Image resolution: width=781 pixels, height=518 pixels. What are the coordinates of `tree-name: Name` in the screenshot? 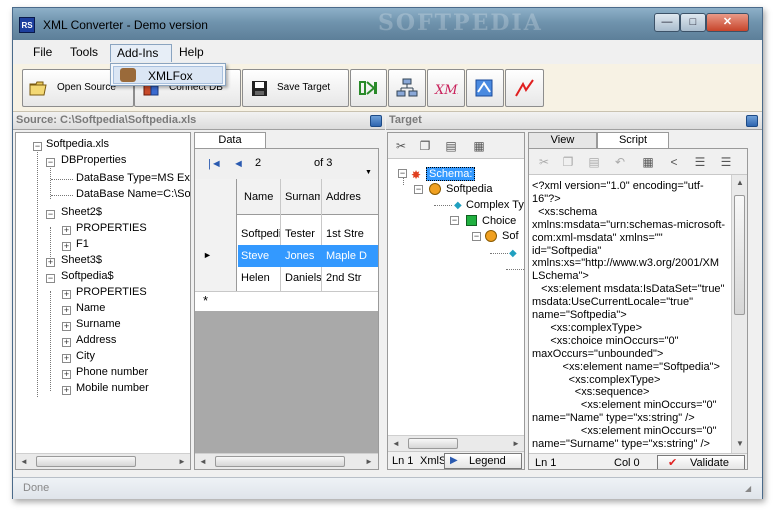 It's located at (90, 308).